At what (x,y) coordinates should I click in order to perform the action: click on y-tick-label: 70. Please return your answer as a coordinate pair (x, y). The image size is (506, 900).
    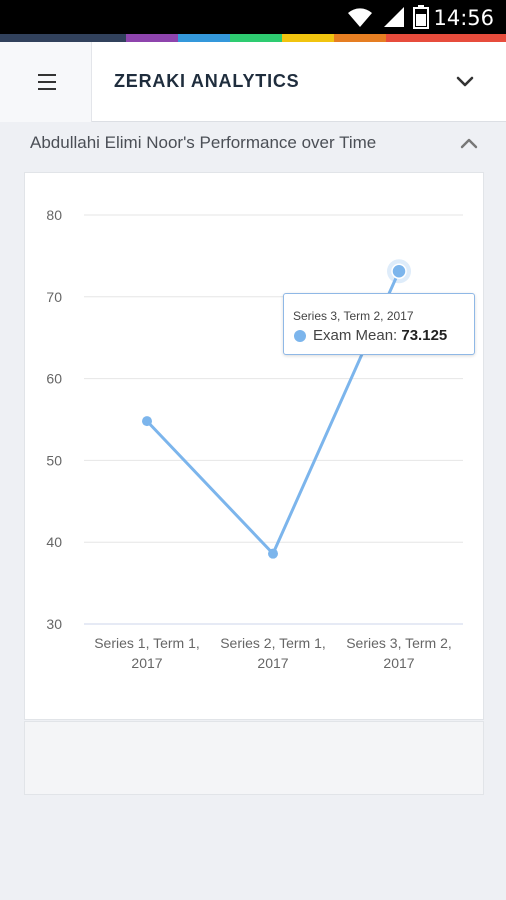
    Looking at the image, I should click on (54, 297).